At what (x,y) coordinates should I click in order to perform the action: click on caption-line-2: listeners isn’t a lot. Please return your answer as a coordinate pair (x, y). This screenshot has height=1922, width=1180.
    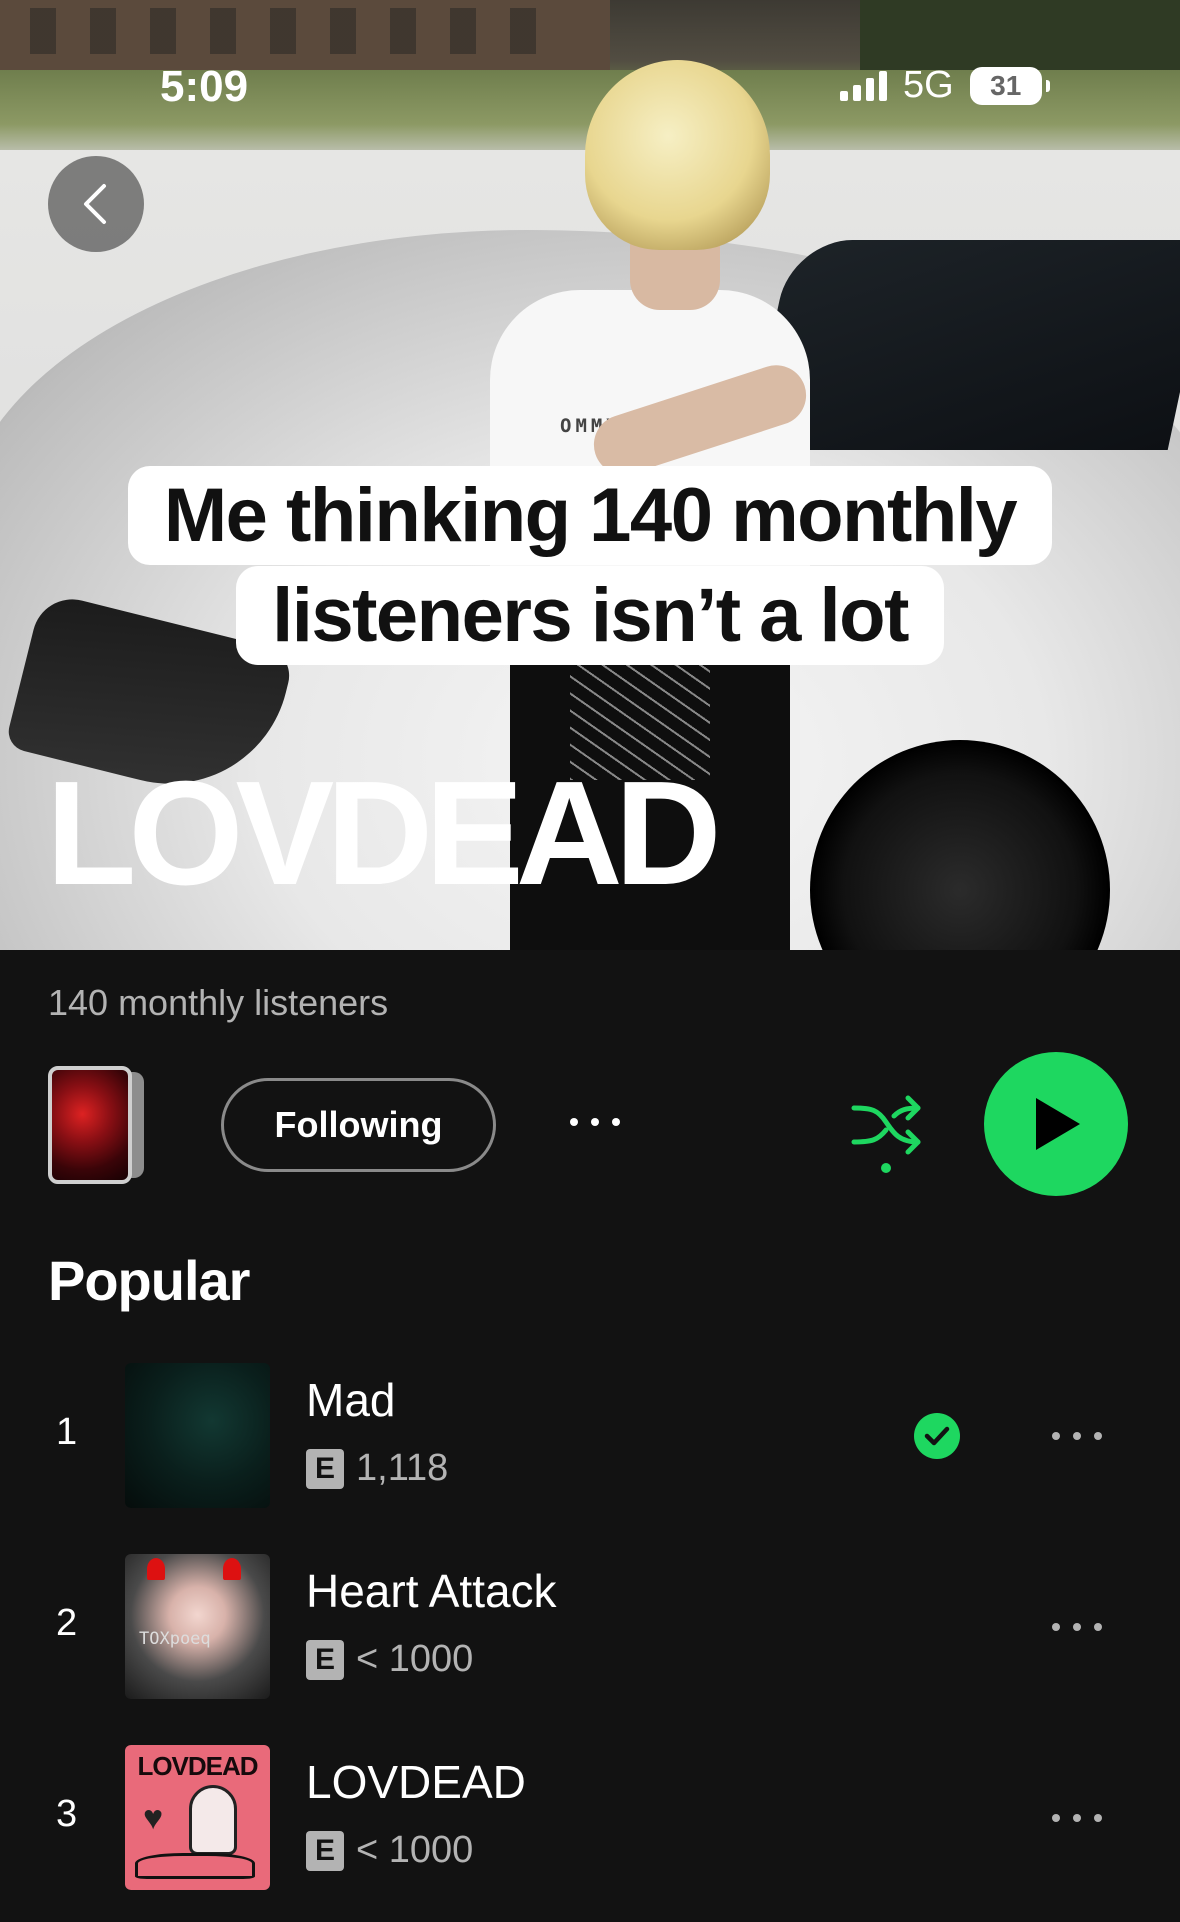
    Looking at the image, I should click on (590, 615).